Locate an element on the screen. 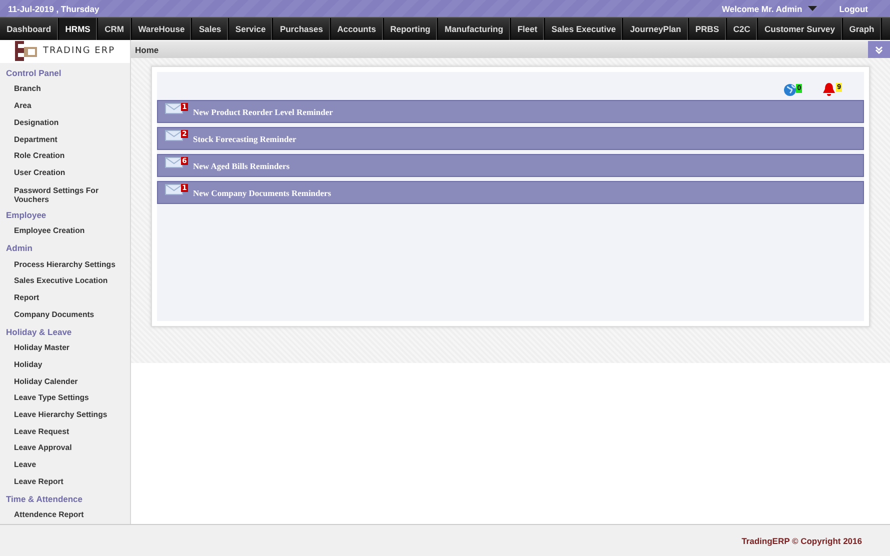 This screenshot has height=556, width=890. collapse-button is located at coordinates (879, 49).